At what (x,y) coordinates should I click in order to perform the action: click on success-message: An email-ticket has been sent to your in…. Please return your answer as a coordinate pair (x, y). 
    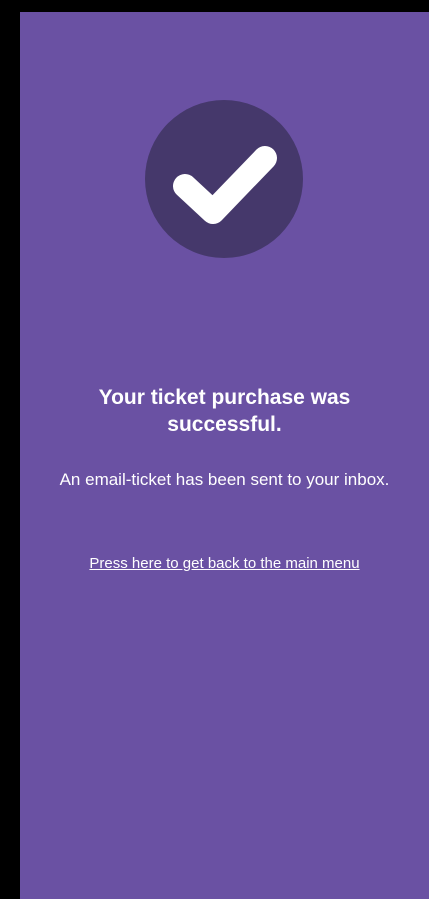
    Looking at the image, I should click on (224, 479).